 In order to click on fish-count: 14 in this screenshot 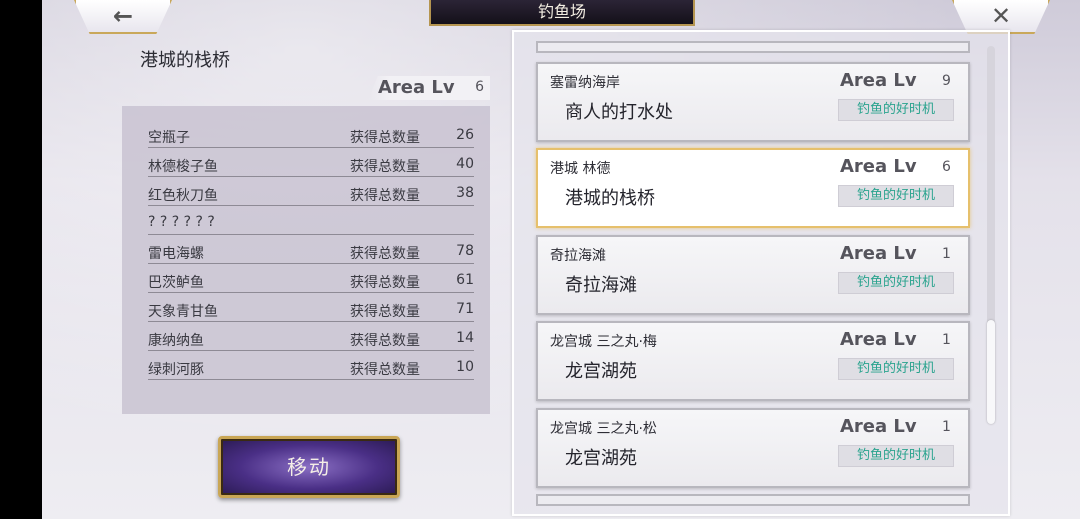, I will do `click(465, 338)`.